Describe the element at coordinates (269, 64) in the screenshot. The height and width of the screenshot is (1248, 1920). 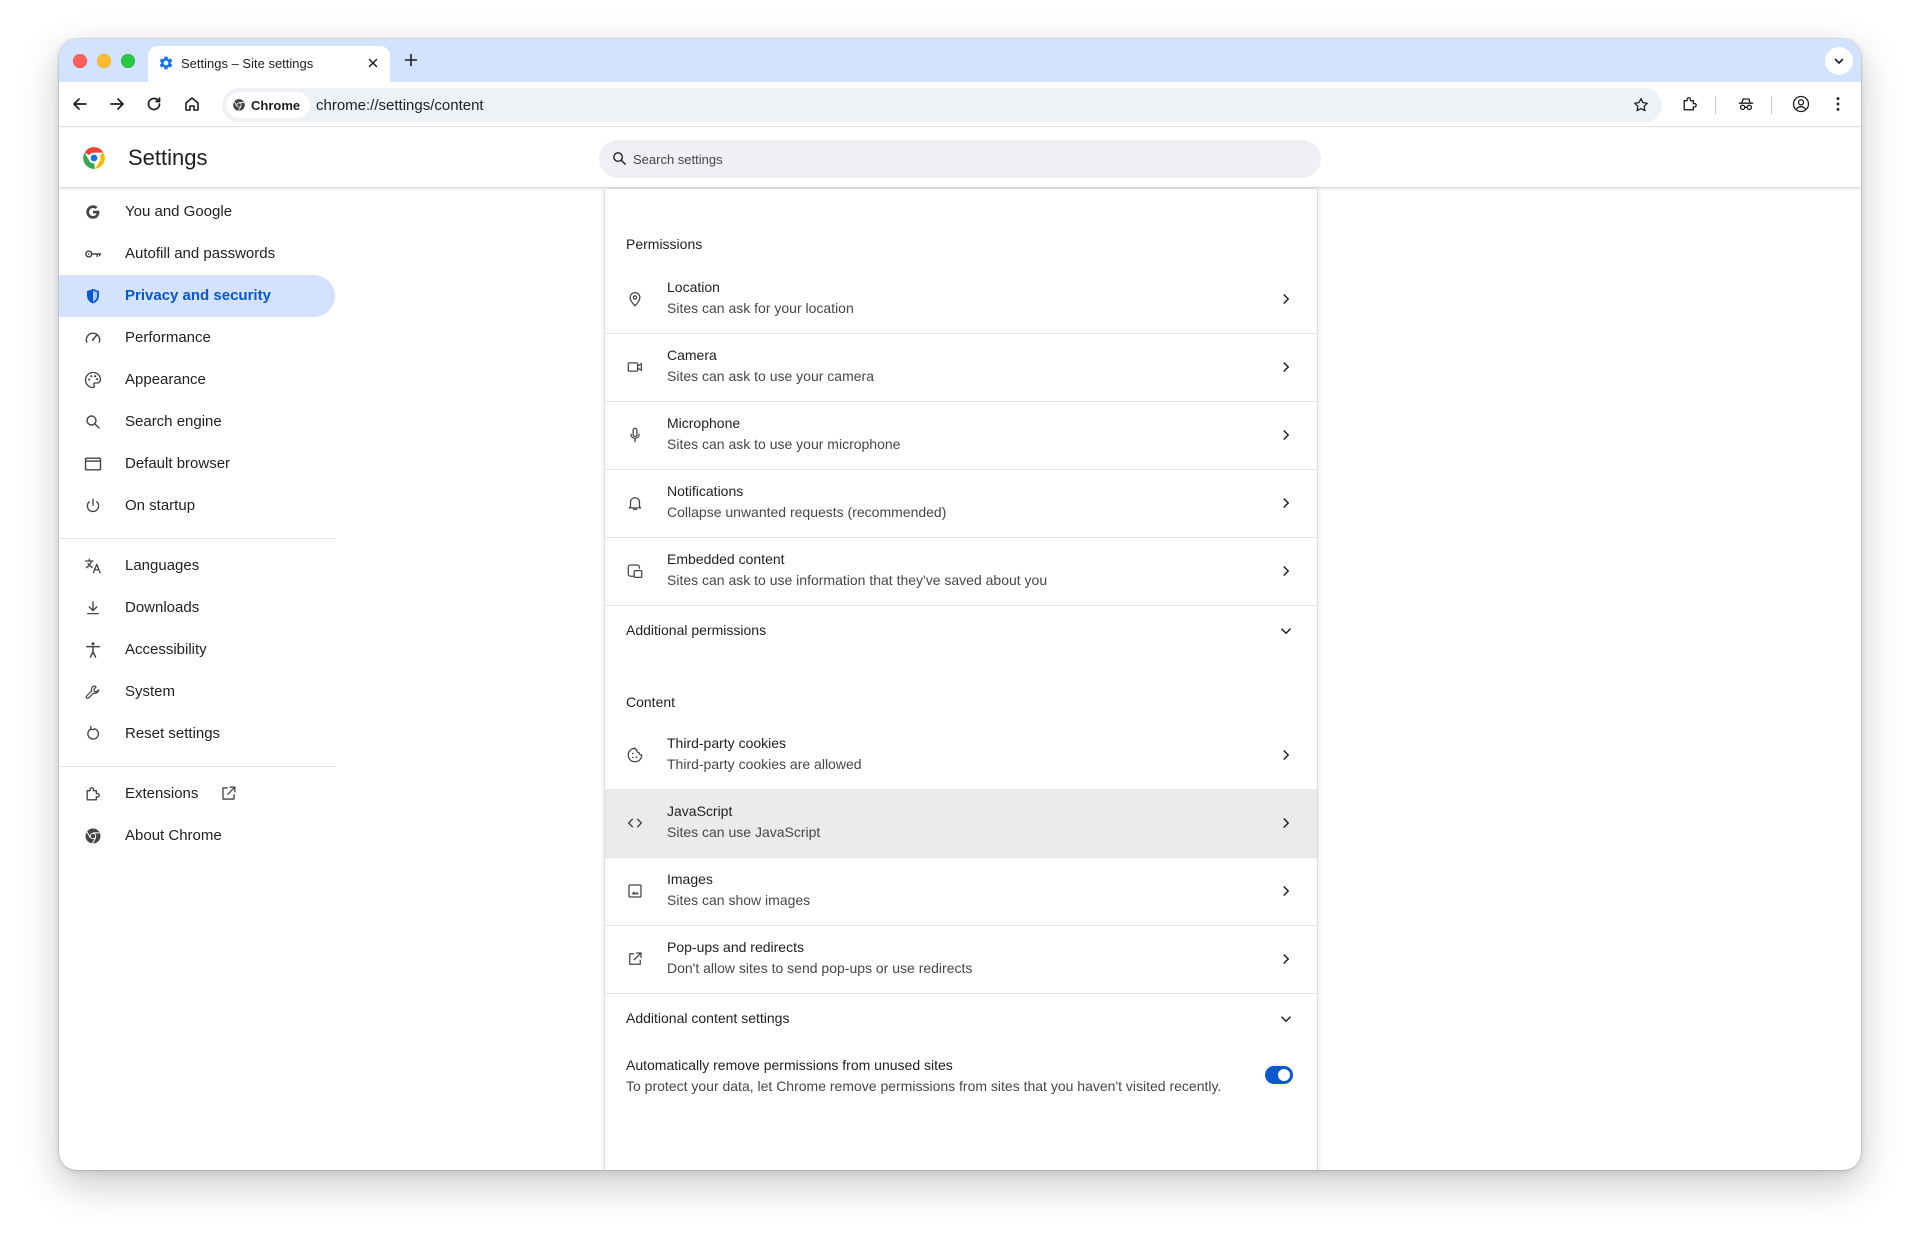
I see `tab-settings: Settings – Site settings` at that location.